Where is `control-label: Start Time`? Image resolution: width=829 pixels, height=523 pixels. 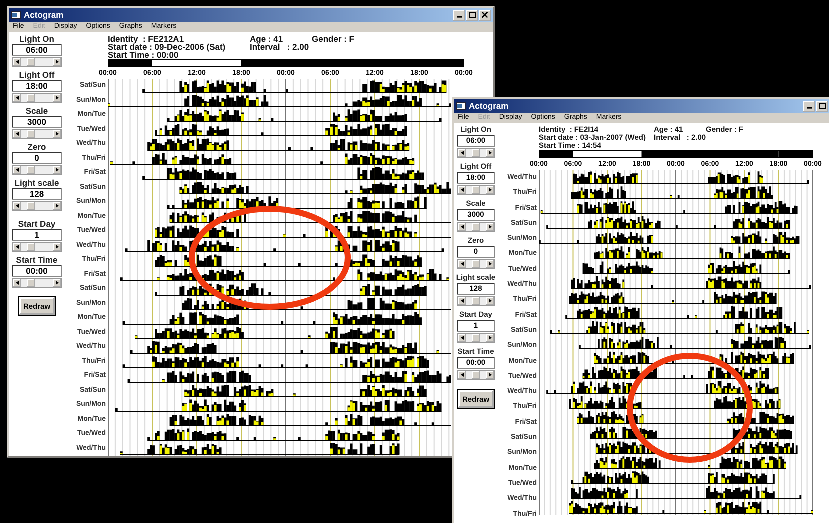 control-label: Start Time is located at coordinates (37, 260).